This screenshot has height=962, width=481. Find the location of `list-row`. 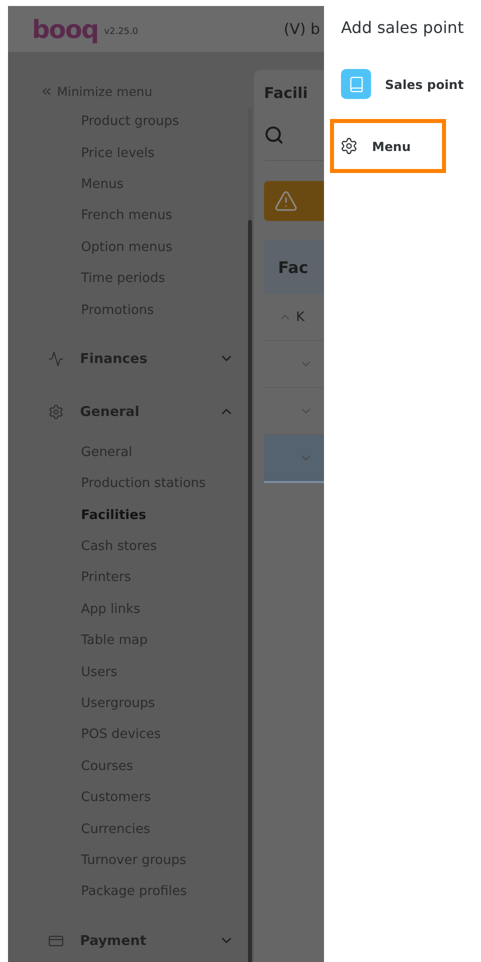

list-row is located at coordinates (294, 459).